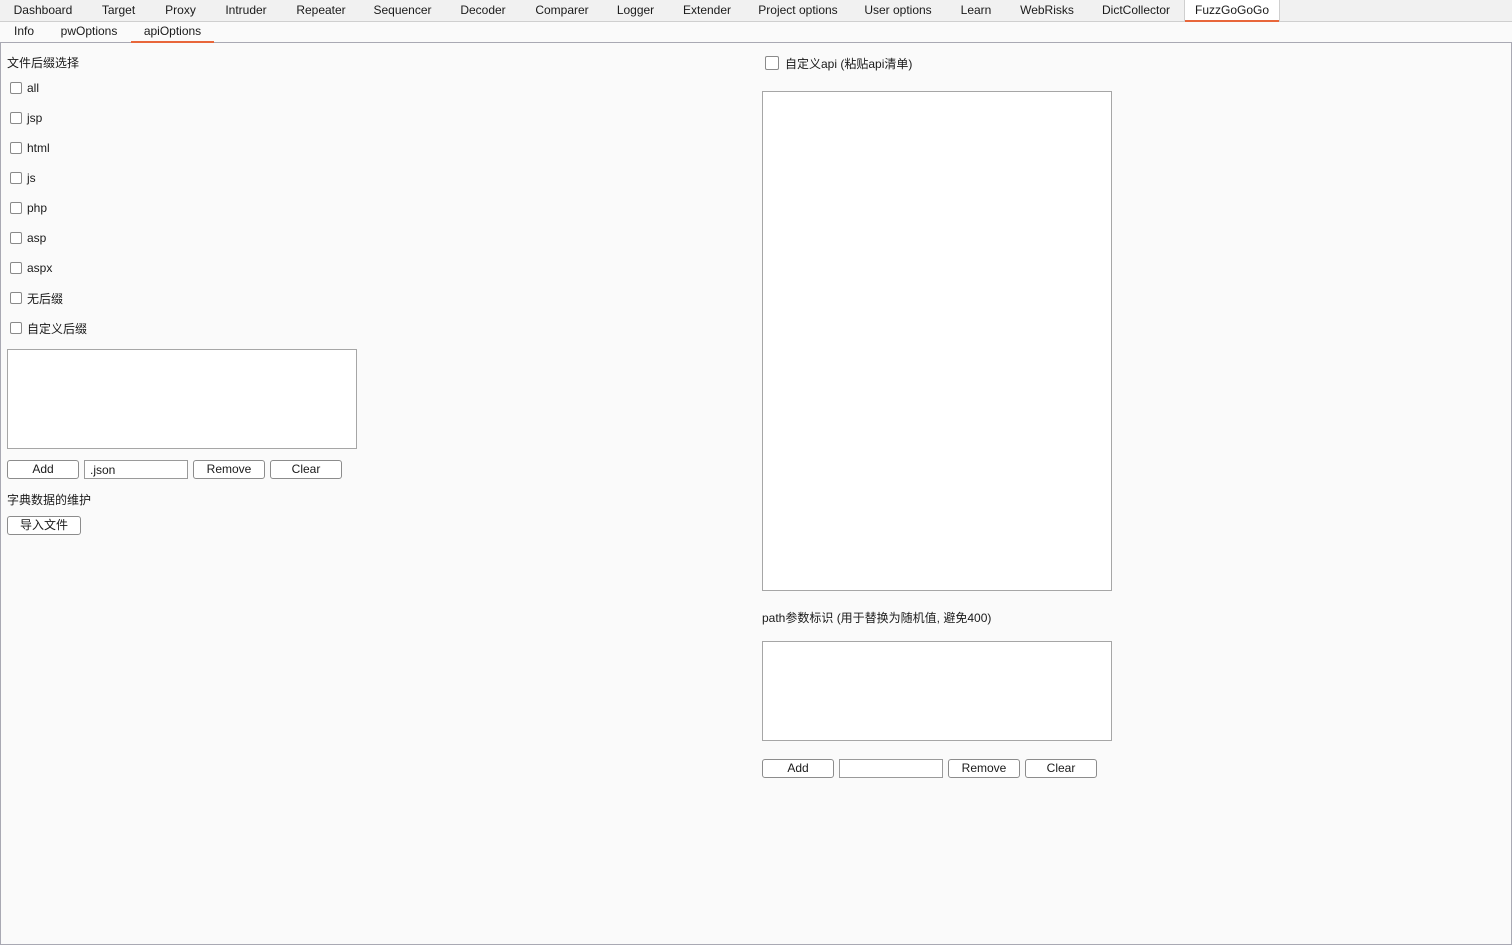 The image size is (1512, 945). Describe the element at coordinates (229, 469) in the screenshot. I see `suffix-remove-button: Remove` at that location.